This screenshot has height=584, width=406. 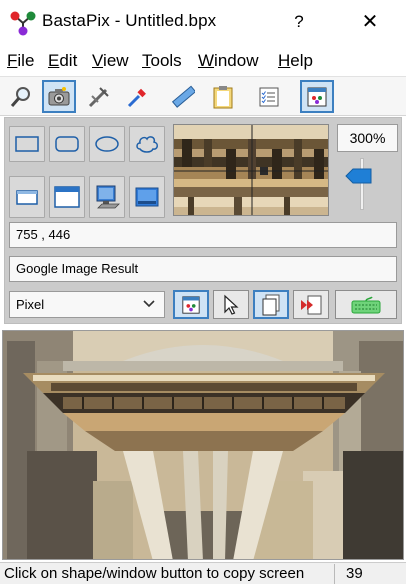 I want to click on menu-file: File, so click(x=20, y=61).